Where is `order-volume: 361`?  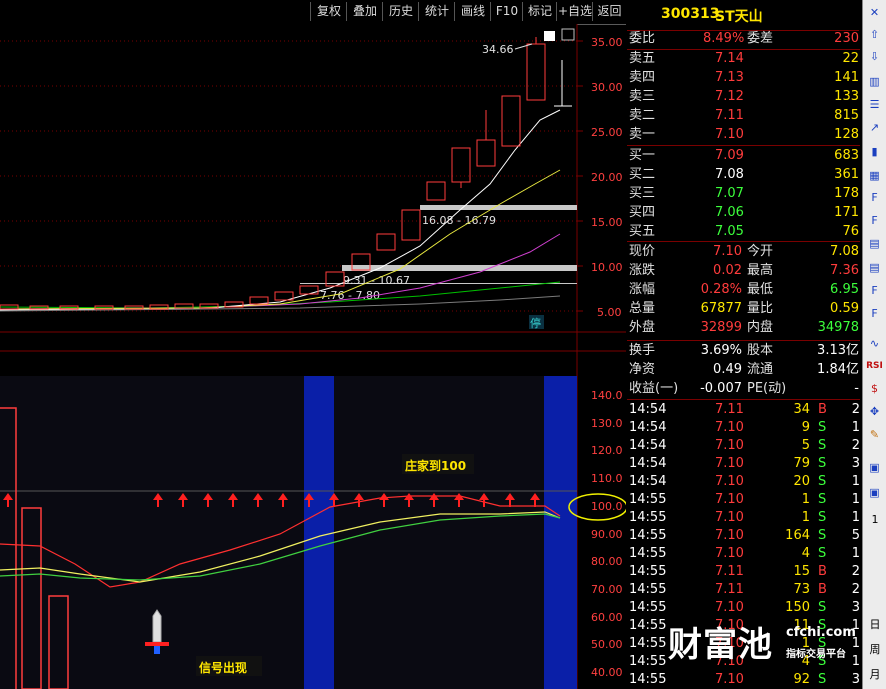
order-volume: 361 is located at coordinates (846, 174).